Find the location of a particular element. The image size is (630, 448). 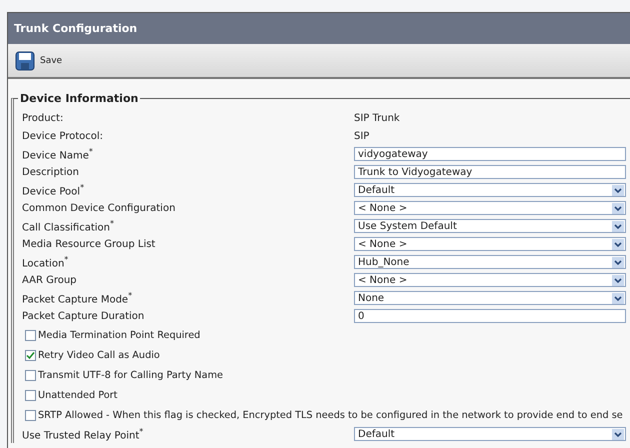

text-field: vidyogateway is located at coordinates (490, 154).